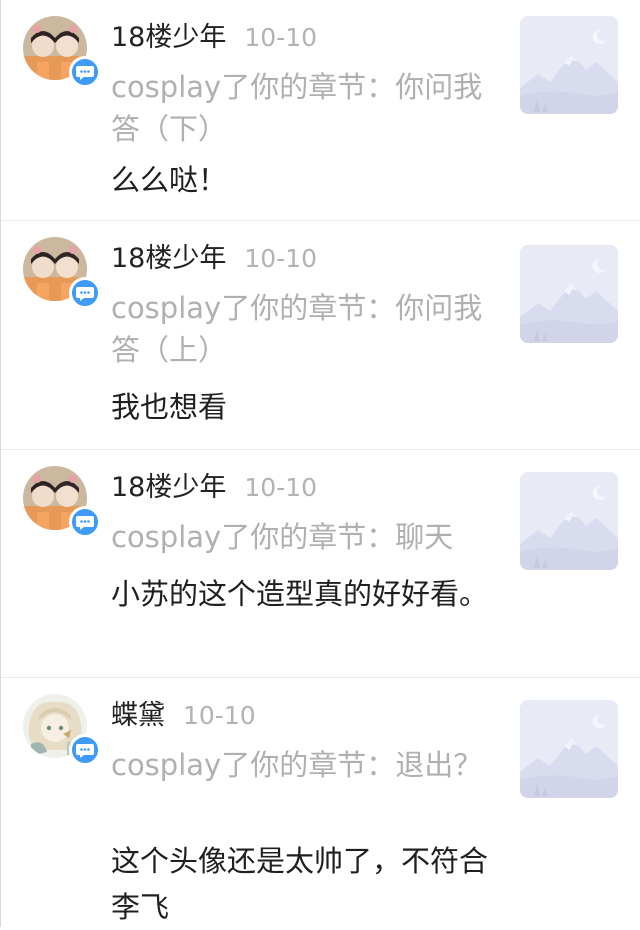 The width and height of the screenshot is (640, 930). Describe the element at coordinates (301, 765) in the screenshot. I see `chapter-source-link: cosplay了你的章节：退出？` at that location.